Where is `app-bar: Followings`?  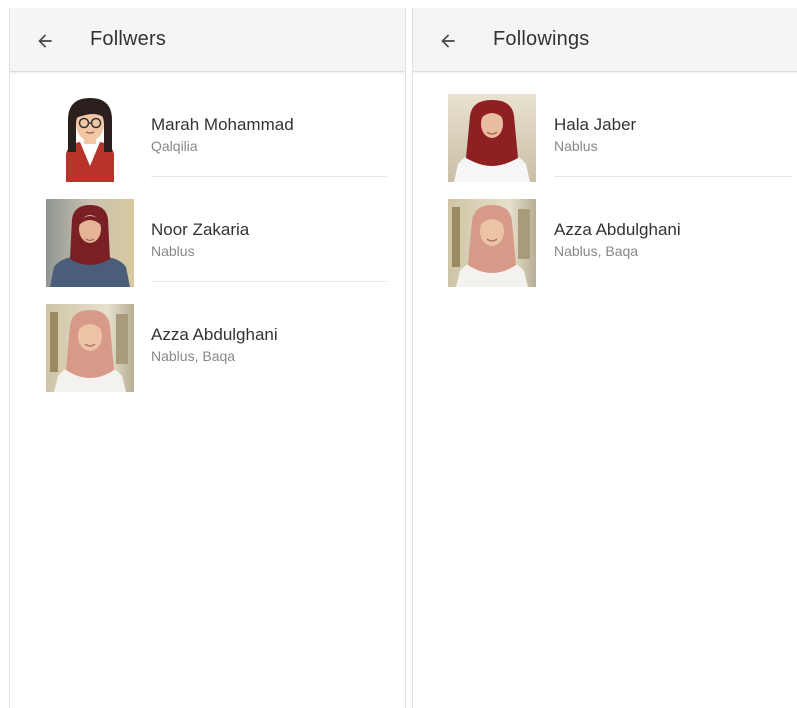
app-bar: Followings is located at coordinates (605, 40).